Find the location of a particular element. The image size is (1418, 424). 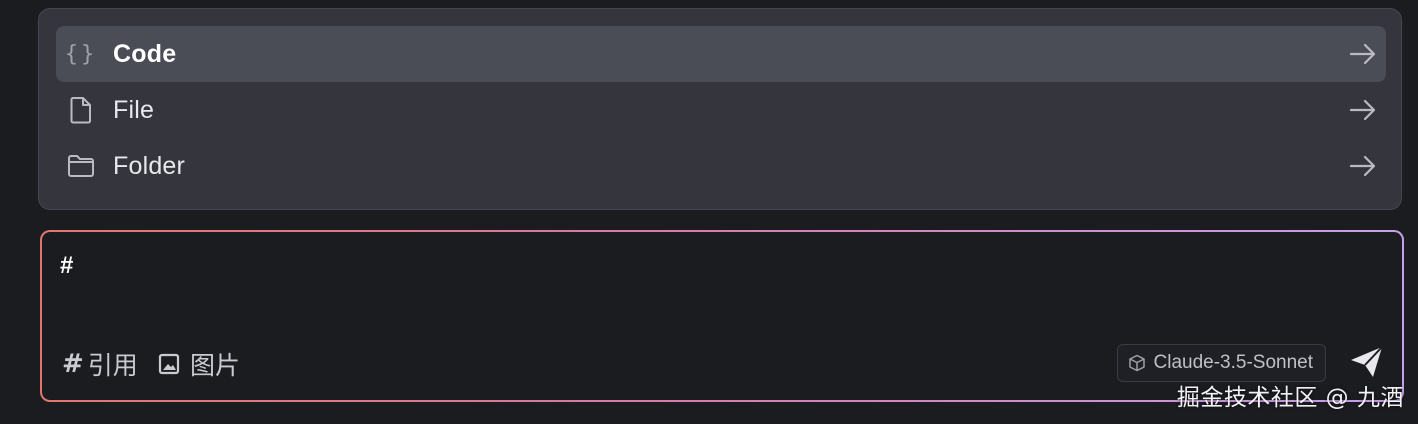

menu-item-label: Code is located at coordinates (145, 54).